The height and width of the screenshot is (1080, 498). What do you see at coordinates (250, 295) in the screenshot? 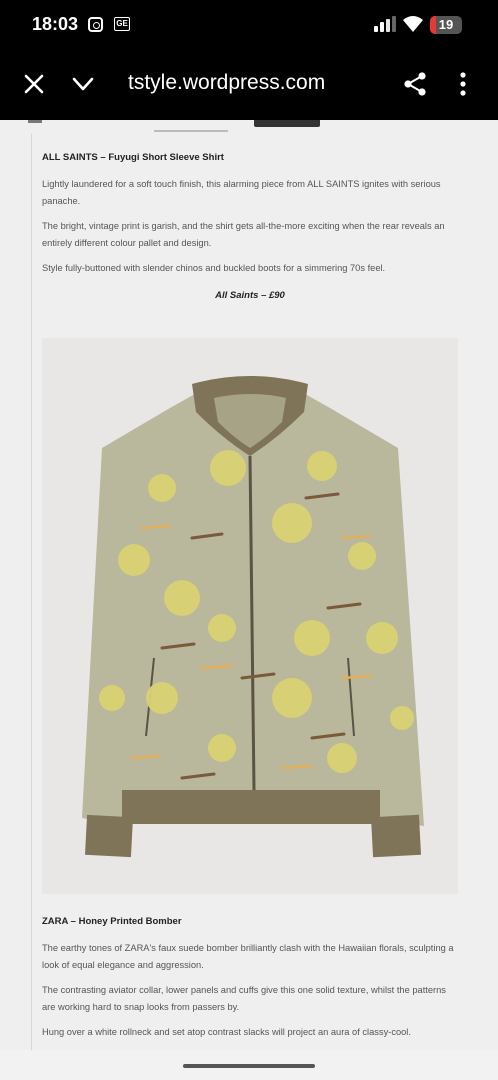
I see `product-price: All Saints – £90` at bounding box center [250, 295].